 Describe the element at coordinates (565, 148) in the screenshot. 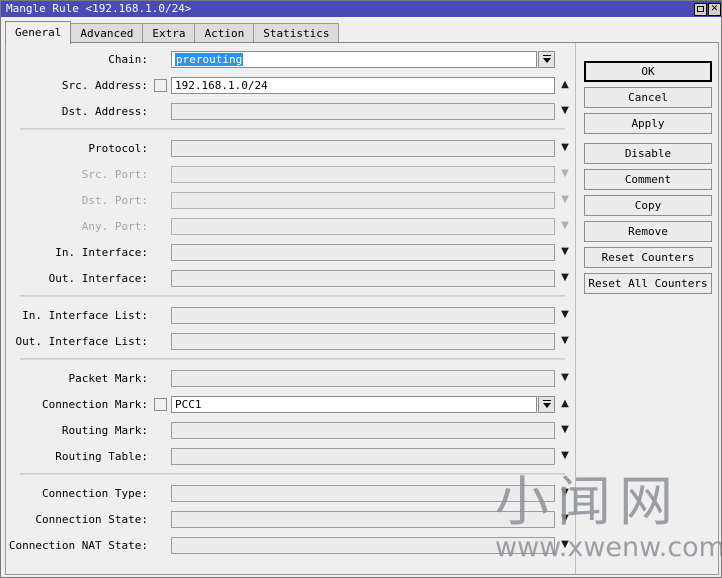

I see `chevron-down-icon-protocol: ▼` at that location.